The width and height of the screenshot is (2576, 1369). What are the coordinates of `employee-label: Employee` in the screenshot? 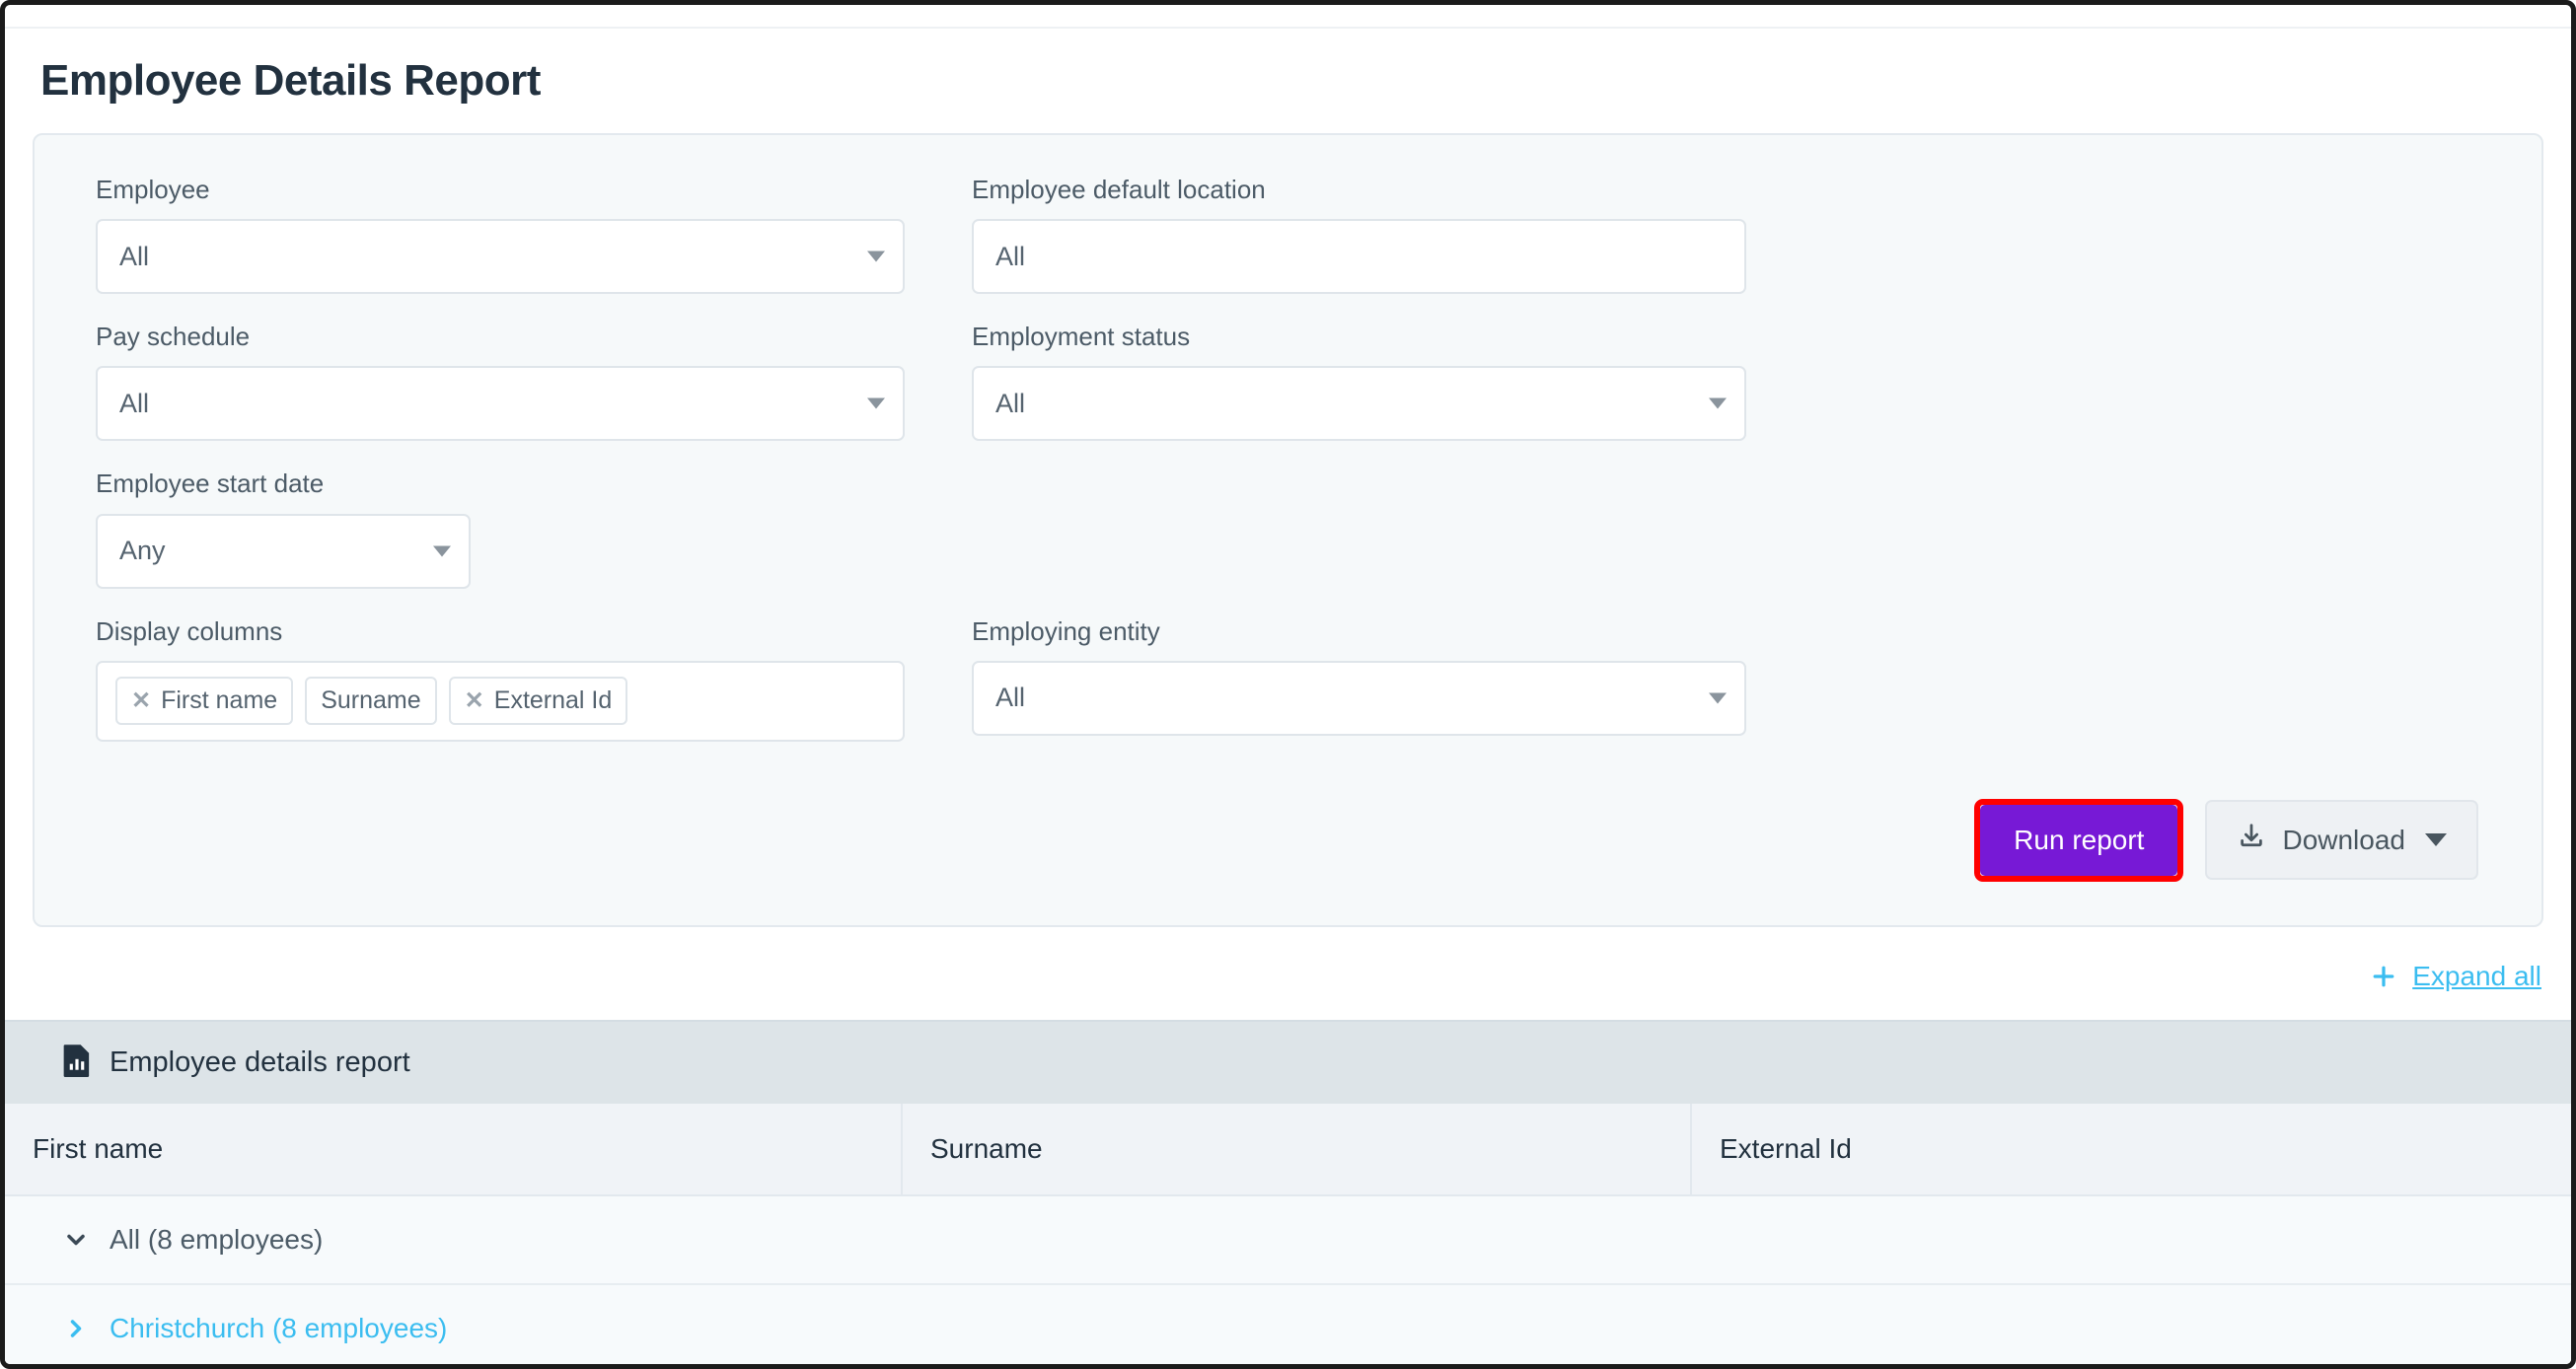 It's located at (153, 189).